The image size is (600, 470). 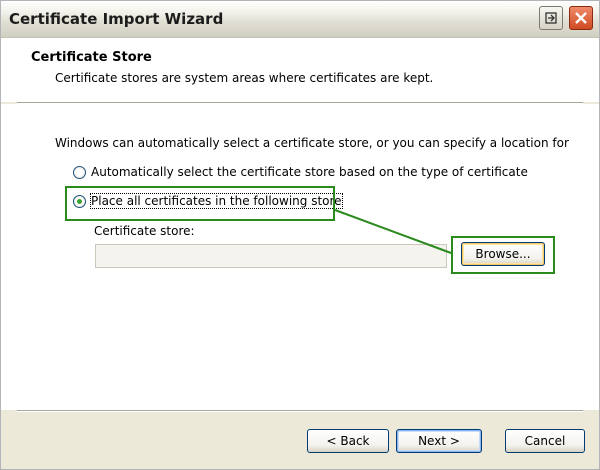 I want to click on cancel-button: Cancel, so click(x=545, y=441).